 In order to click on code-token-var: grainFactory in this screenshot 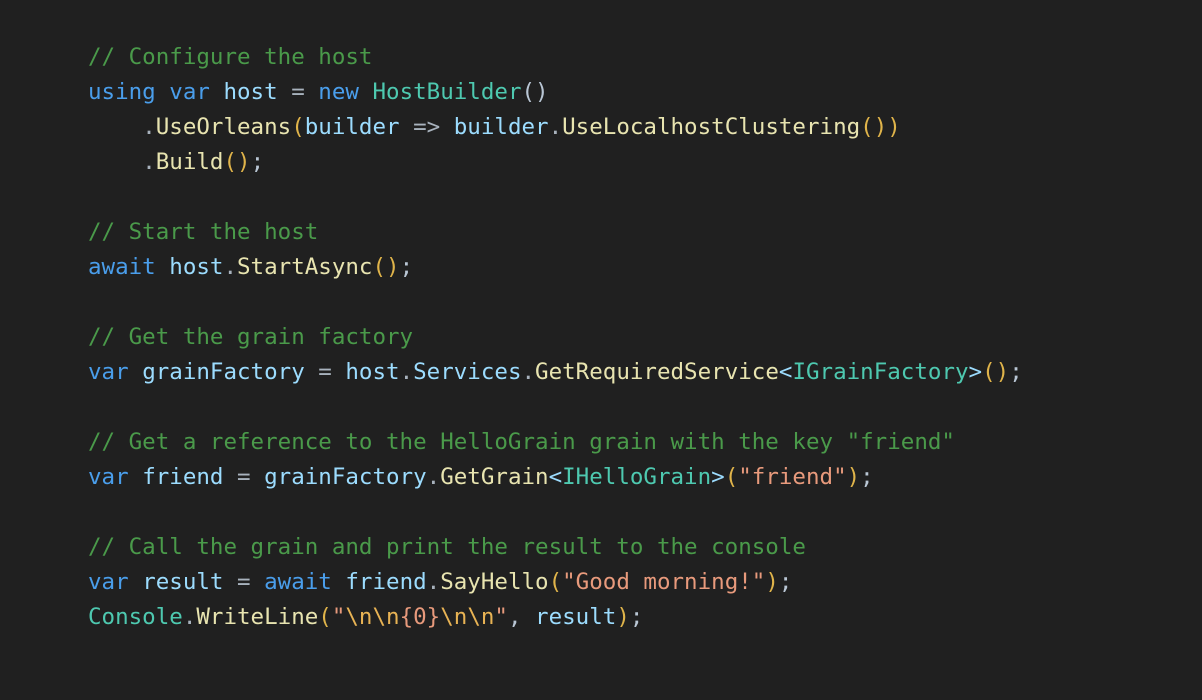, I will do `click(223, 372)`.